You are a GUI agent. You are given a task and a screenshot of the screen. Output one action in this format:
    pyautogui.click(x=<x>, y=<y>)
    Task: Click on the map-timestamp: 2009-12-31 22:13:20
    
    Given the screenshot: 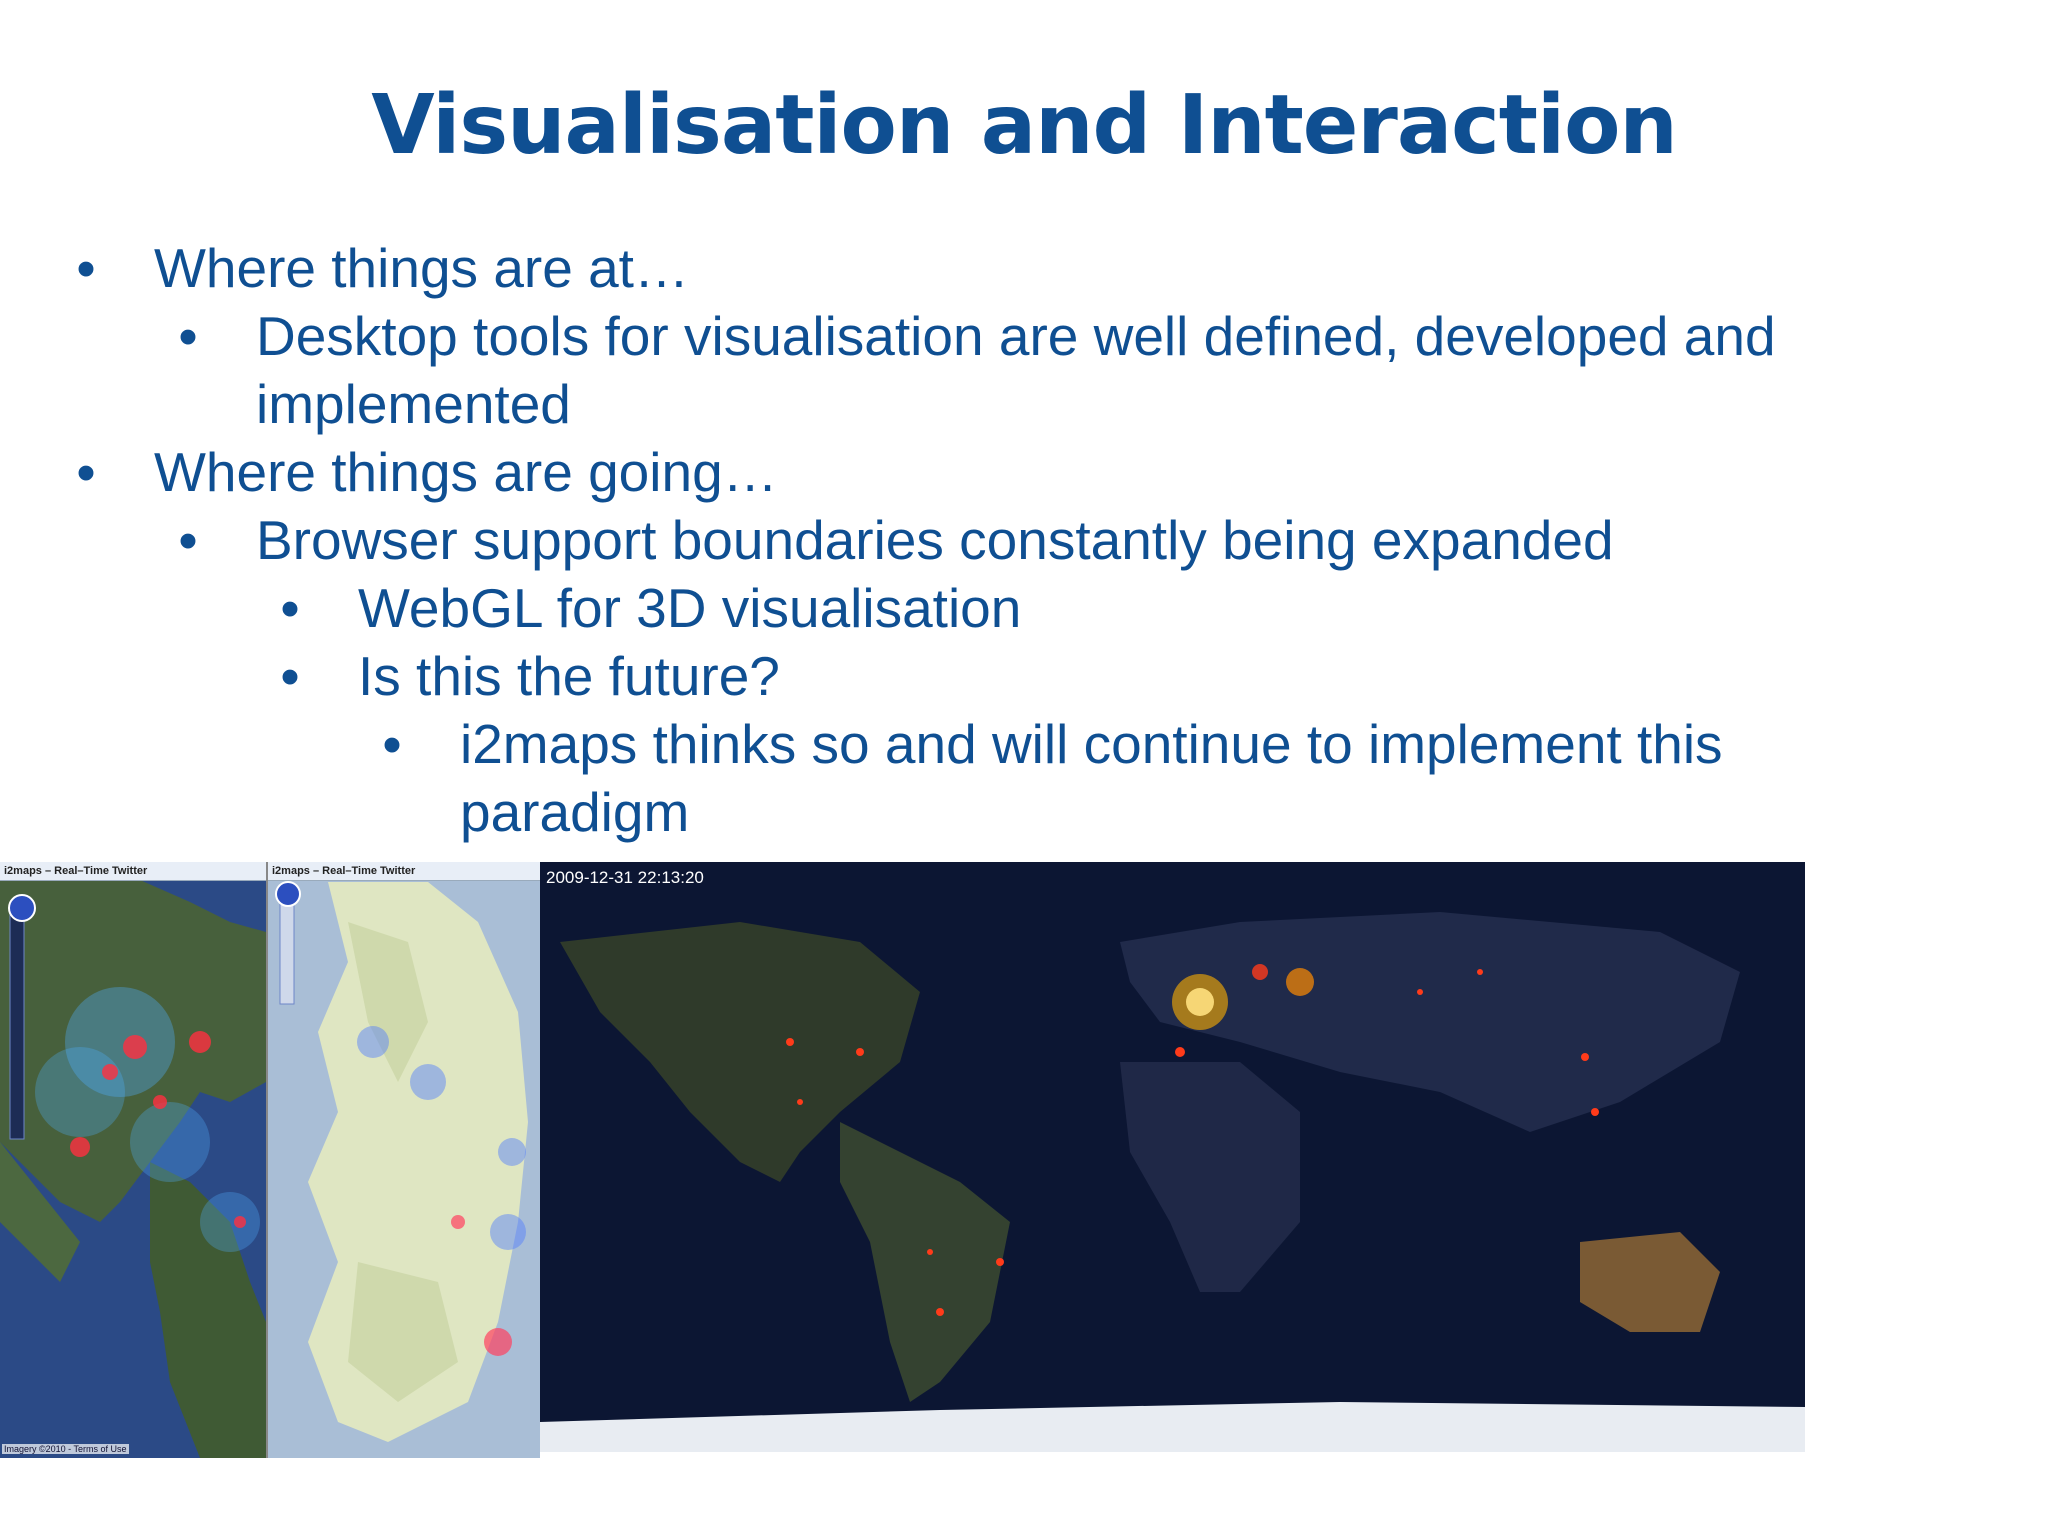 What is the action you would take?
    pyautogui.click(x=625, y=877)
    